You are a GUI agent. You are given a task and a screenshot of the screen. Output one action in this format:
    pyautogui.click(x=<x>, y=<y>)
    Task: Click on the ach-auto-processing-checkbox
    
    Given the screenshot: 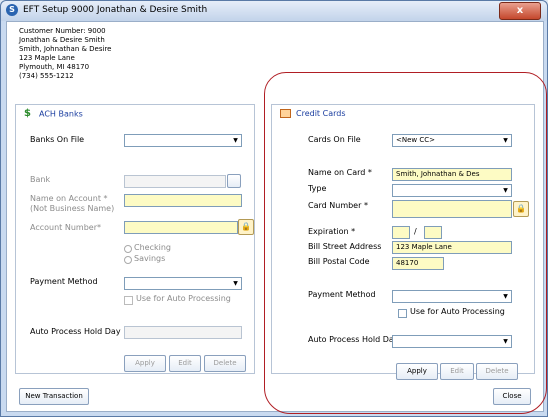 What is the action you would take?
    pyautogui.click(x=128, y=300)
    